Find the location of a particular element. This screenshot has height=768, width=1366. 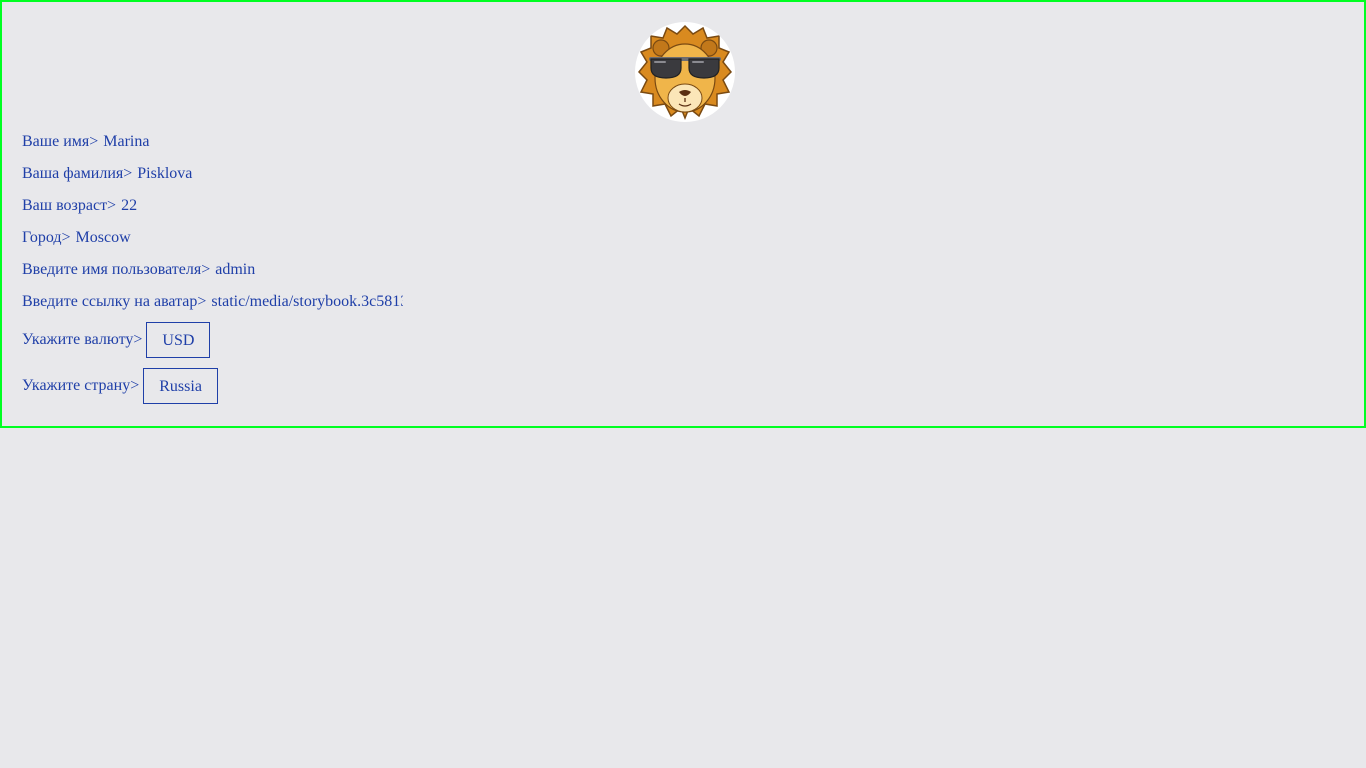

age-row: Ваш возраст> is located at coordinates (172, 206).